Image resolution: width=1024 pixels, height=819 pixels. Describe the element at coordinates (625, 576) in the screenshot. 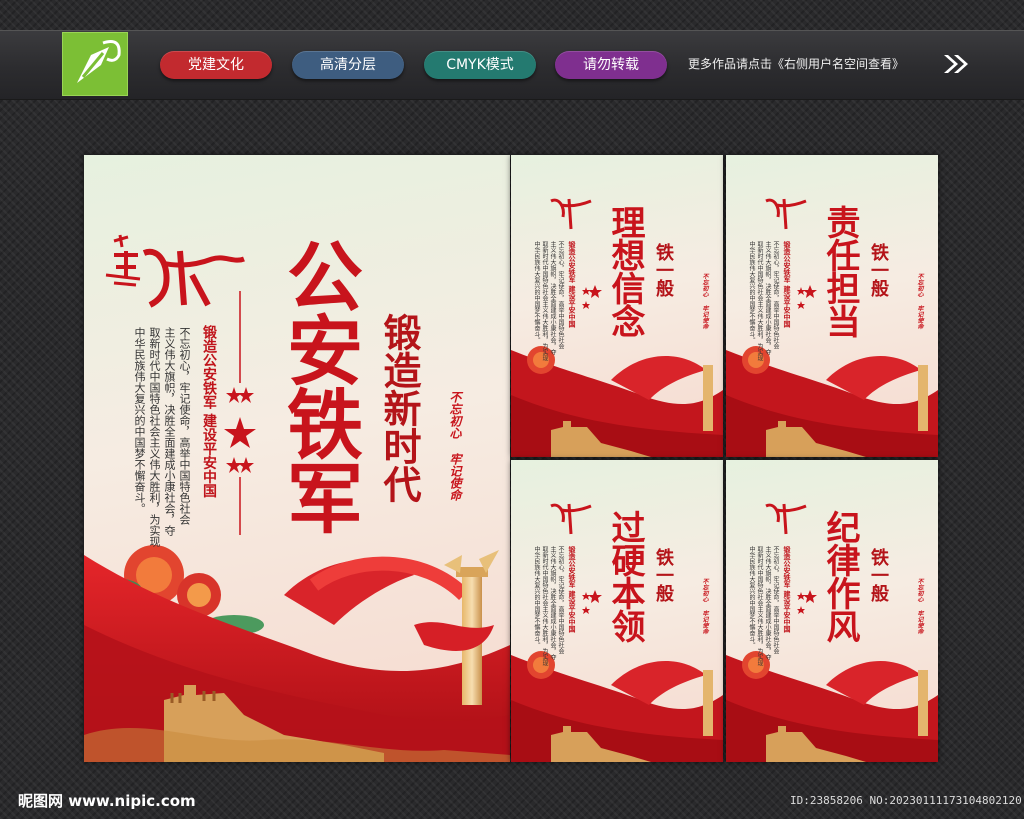

I see `poster-title: 过硬本领` at that location.